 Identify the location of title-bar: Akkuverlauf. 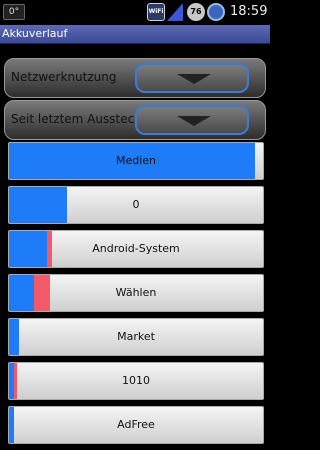
(135, 34).